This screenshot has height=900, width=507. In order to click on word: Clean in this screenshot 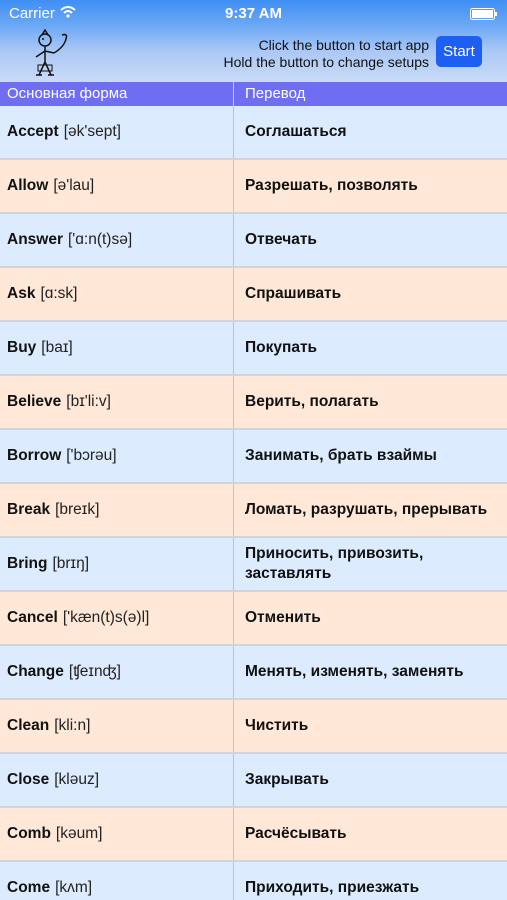, I will do `click(28, 725)`.